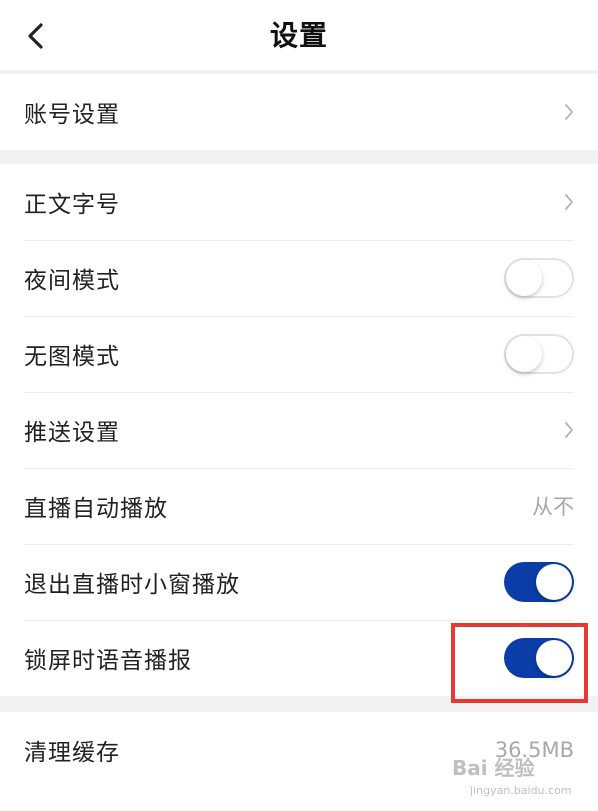 The width and height of the screenshot is (598, 811). I want to click on row-label: 无图模式, so click(72, 357).